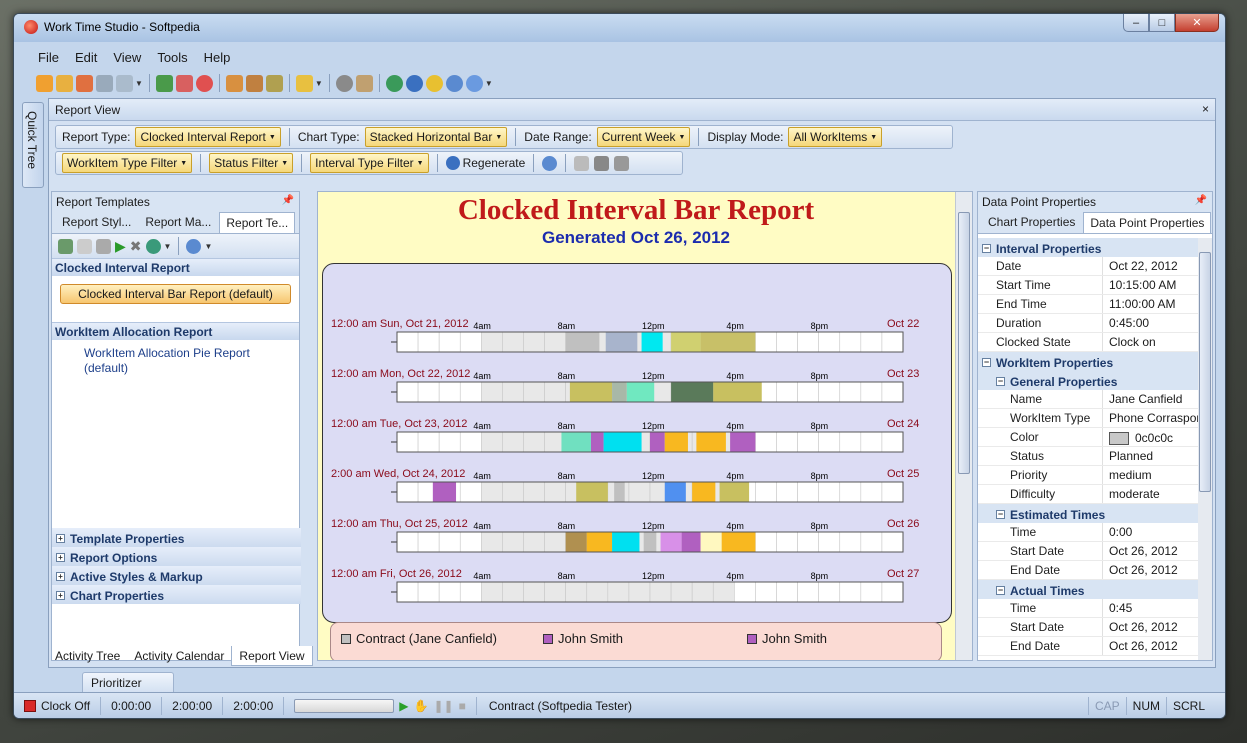  What do you see at coordinates (272, 656) in the screenshot?
I see `tab-report-view: Report View` at bounding box center [272, 656].